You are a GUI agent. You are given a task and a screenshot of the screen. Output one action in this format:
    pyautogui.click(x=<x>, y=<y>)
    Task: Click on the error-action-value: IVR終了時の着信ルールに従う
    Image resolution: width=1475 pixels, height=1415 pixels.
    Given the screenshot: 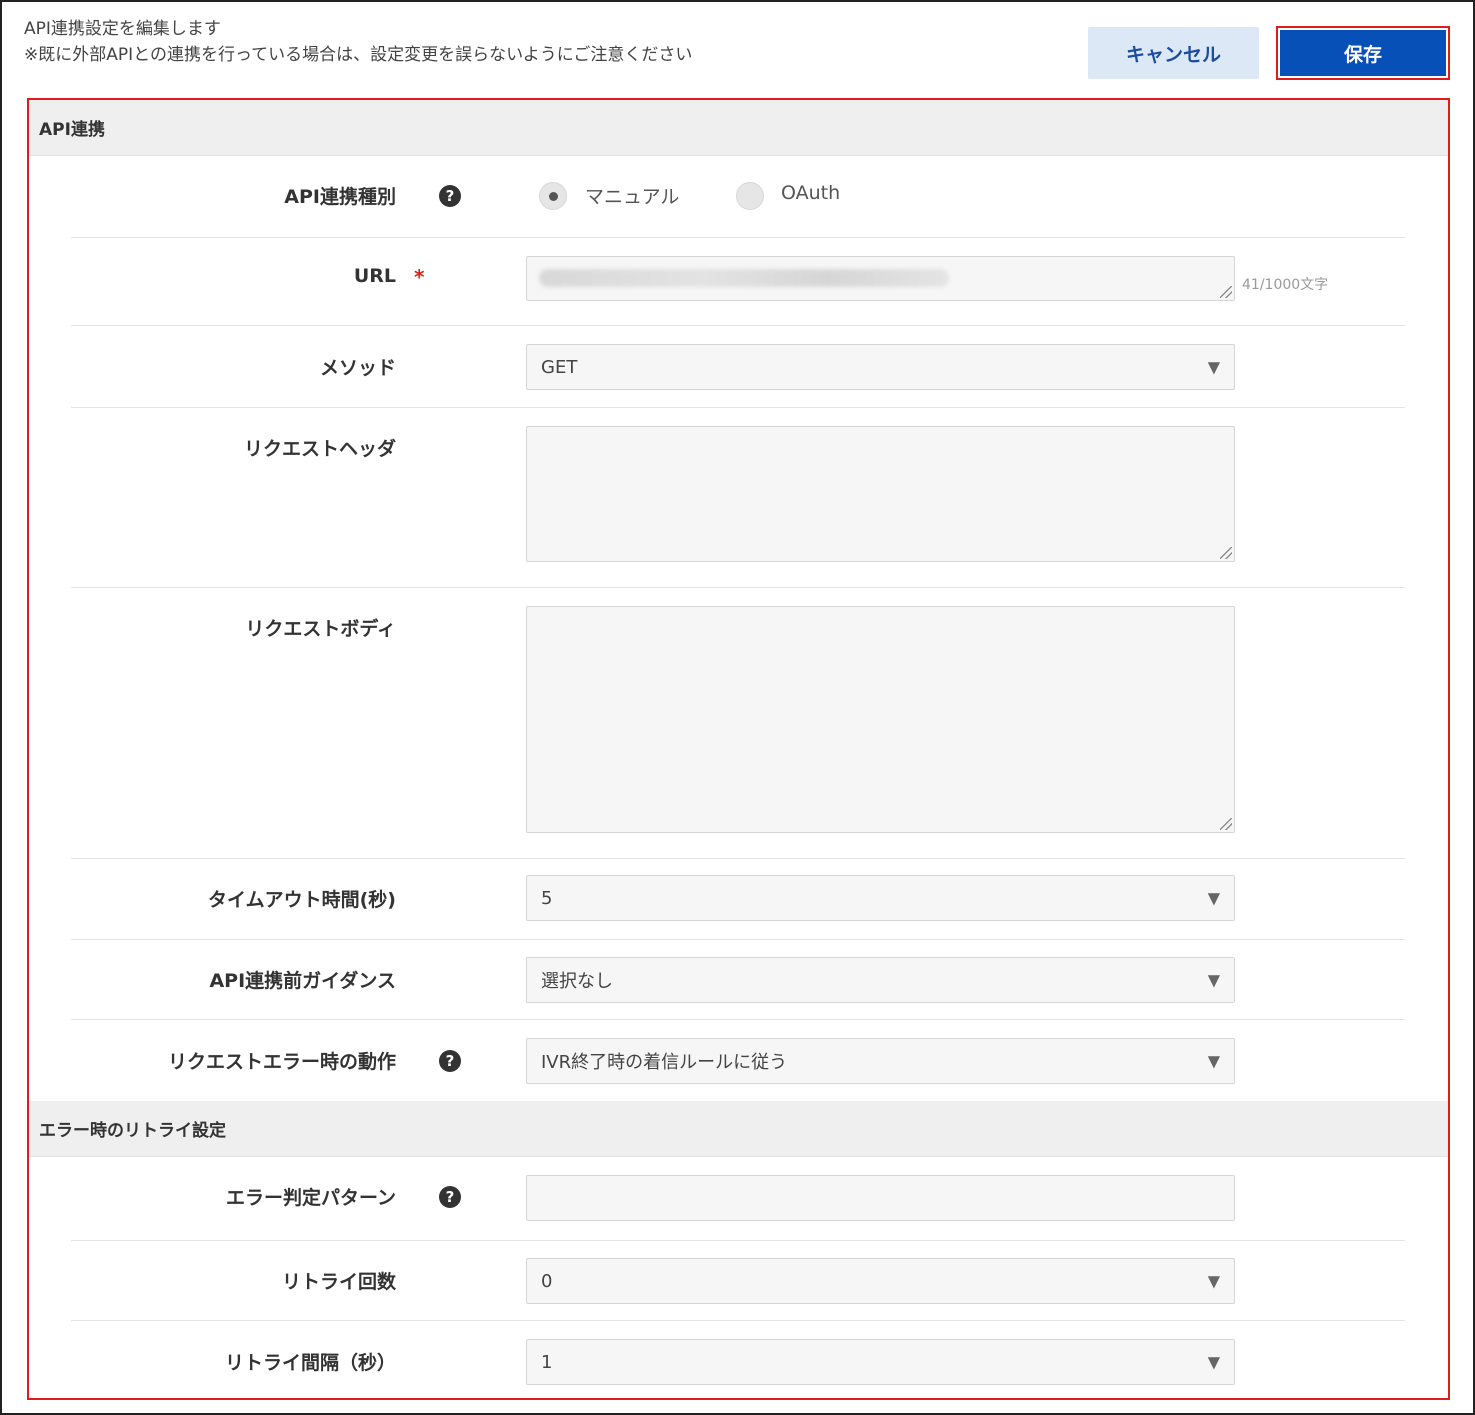 What is the action you would take?
    pyautogui.click(x=664, y=1062)
    